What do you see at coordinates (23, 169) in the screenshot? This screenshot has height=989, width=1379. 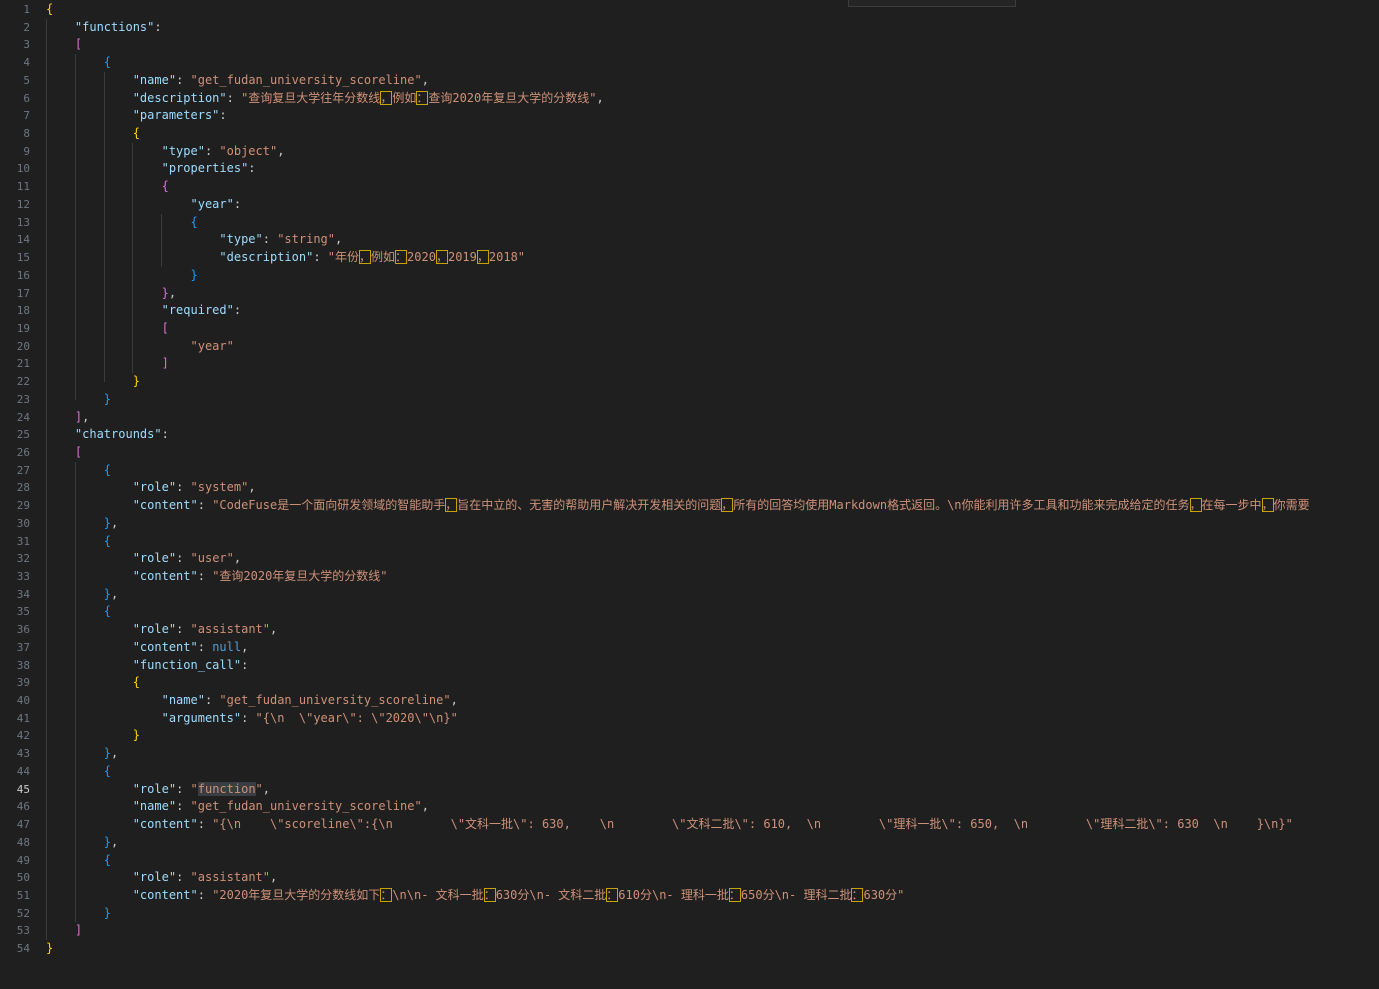 I see `line-number: 10` at bounding box center [23, 169].